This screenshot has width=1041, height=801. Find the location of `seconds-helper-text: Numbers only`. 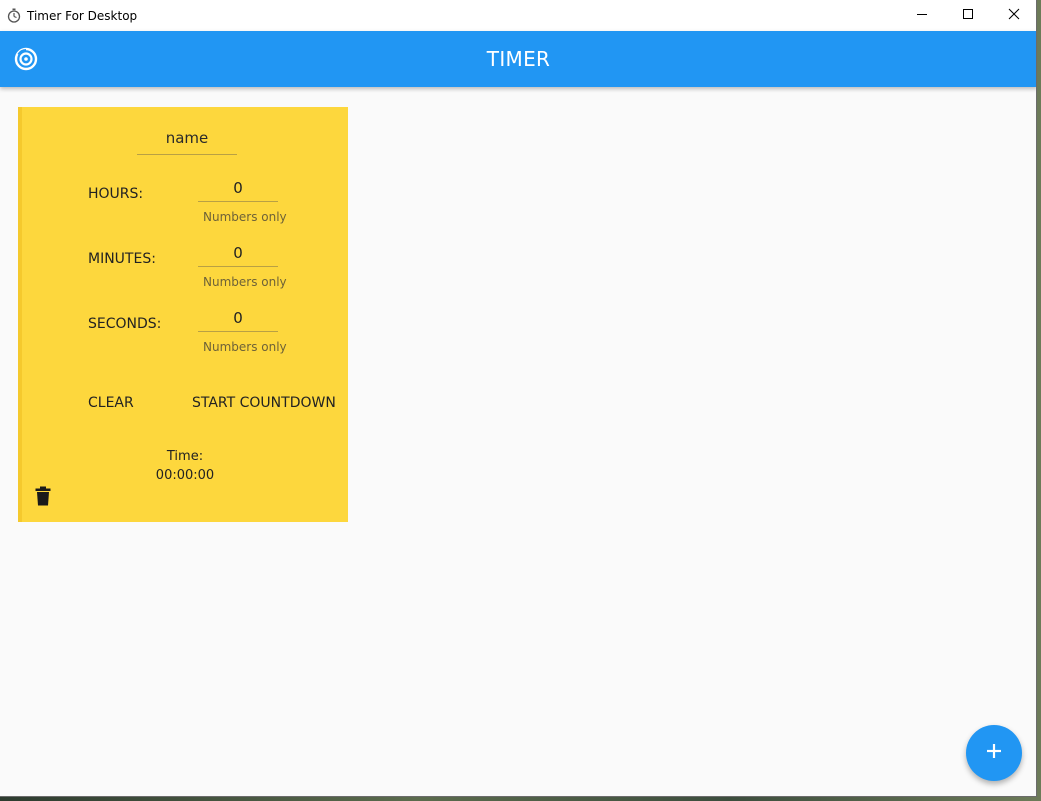

seconds-helper-text: Numbers only is located at coordinates (245, 347).